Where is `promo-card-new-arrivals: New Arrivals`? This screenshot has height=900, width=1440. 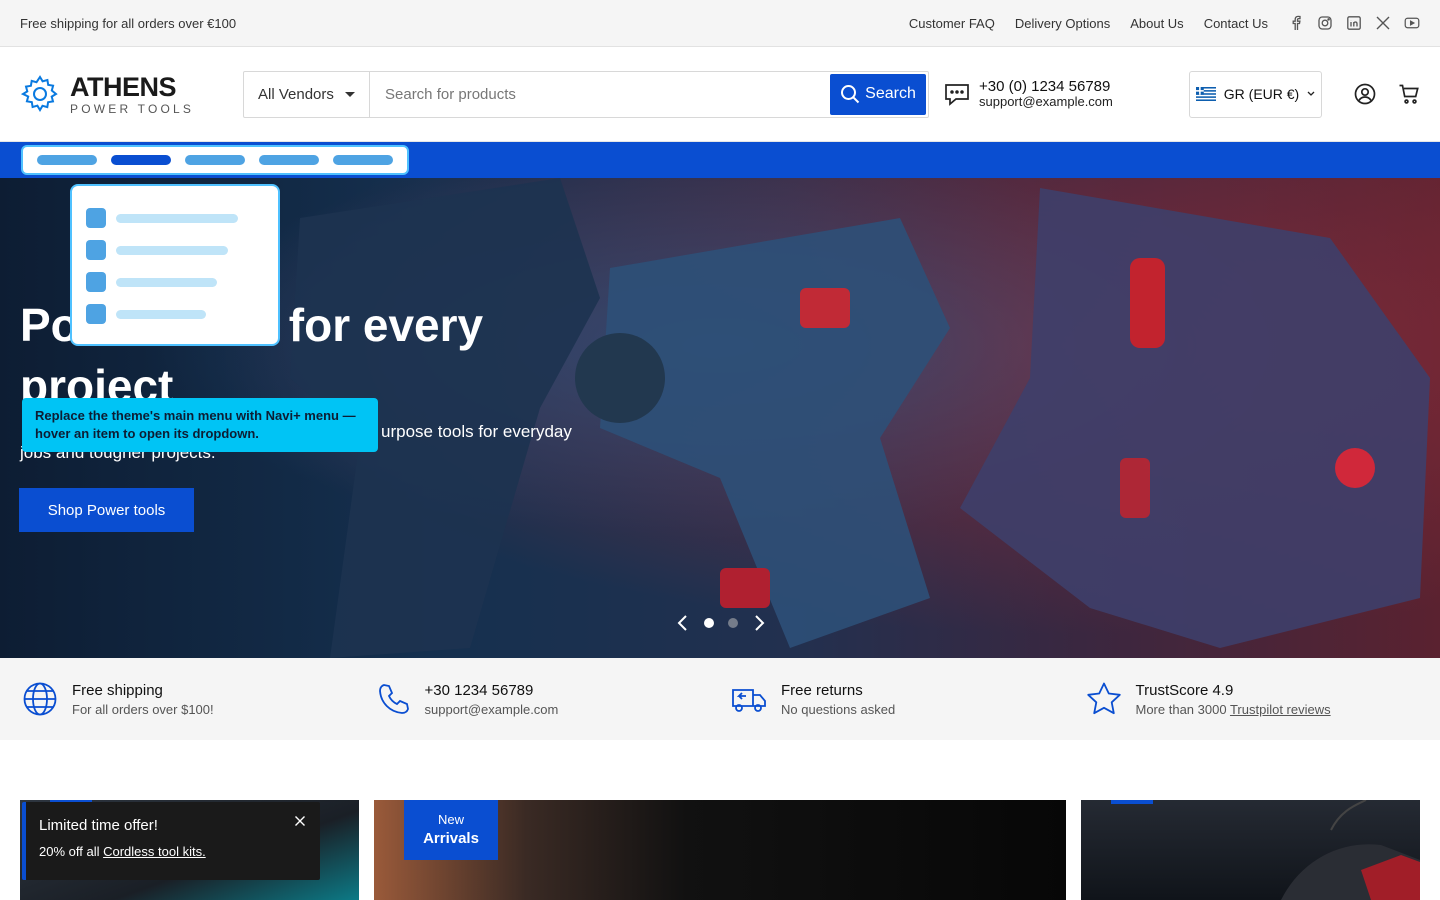 promo-card-new-arrivals: New Arrivals is located at coordinates (720, 850).